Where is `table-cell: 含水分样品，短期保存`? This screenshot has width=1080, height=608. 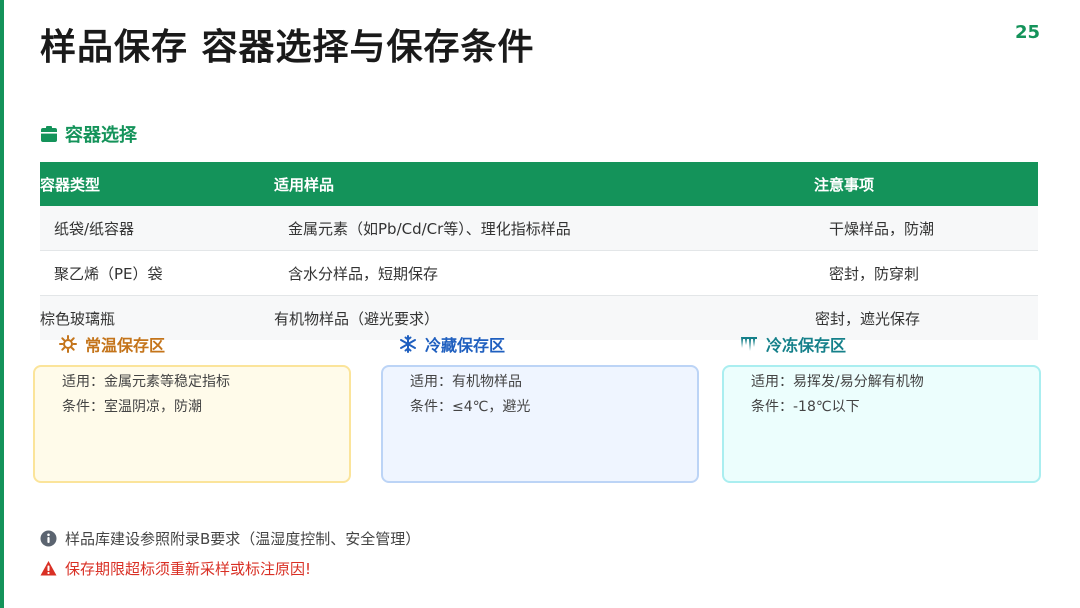
table-cell: 含水分样品，短期保存 is located at coordinates (363, 273).